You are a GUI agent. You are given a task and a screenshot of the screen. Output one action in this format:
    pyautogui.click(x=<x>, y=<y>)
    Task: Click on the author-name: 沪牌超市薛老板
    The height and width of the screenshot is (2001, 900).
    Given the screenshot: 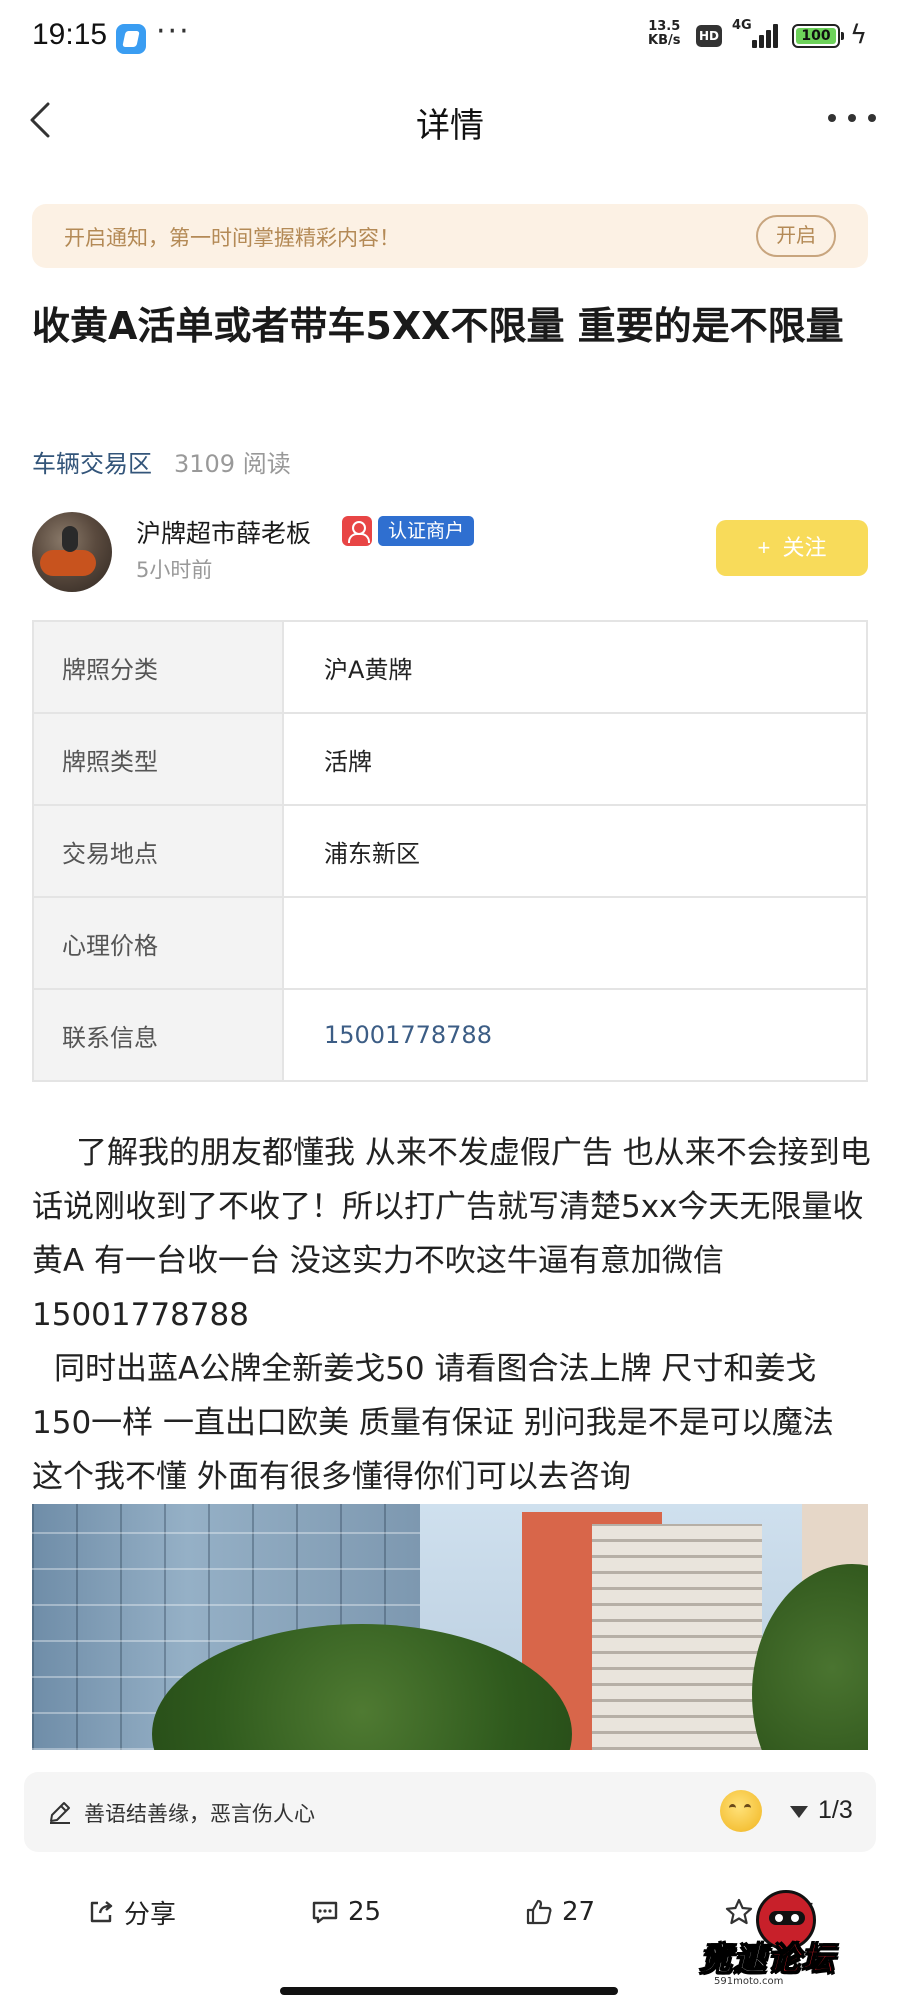 What is the action you would take?
    pyautogui.click(x=223, y=532)
    